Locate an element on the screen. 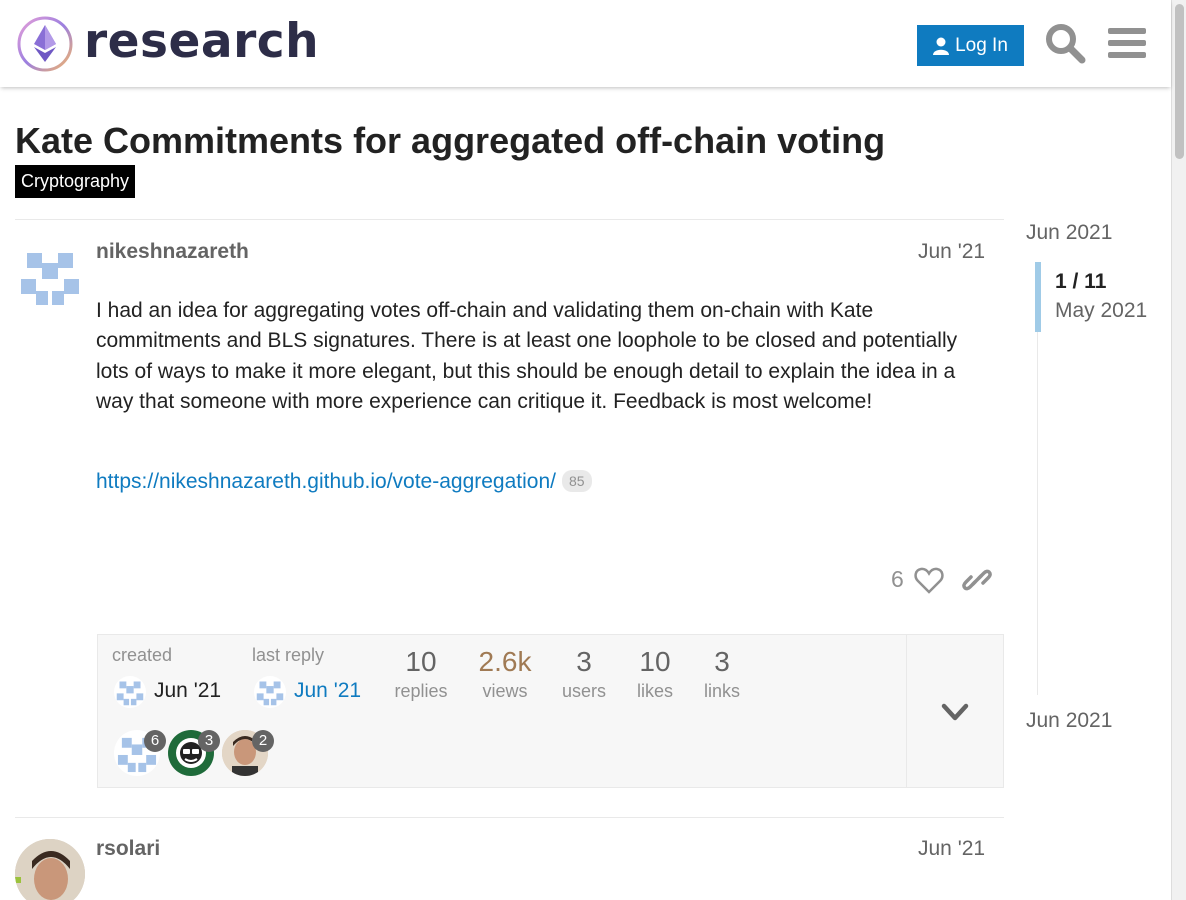 Image resolution: width=1186 pixels, height=900 pixels. participant-post-count: 3 is located at coordinates (209, 741).